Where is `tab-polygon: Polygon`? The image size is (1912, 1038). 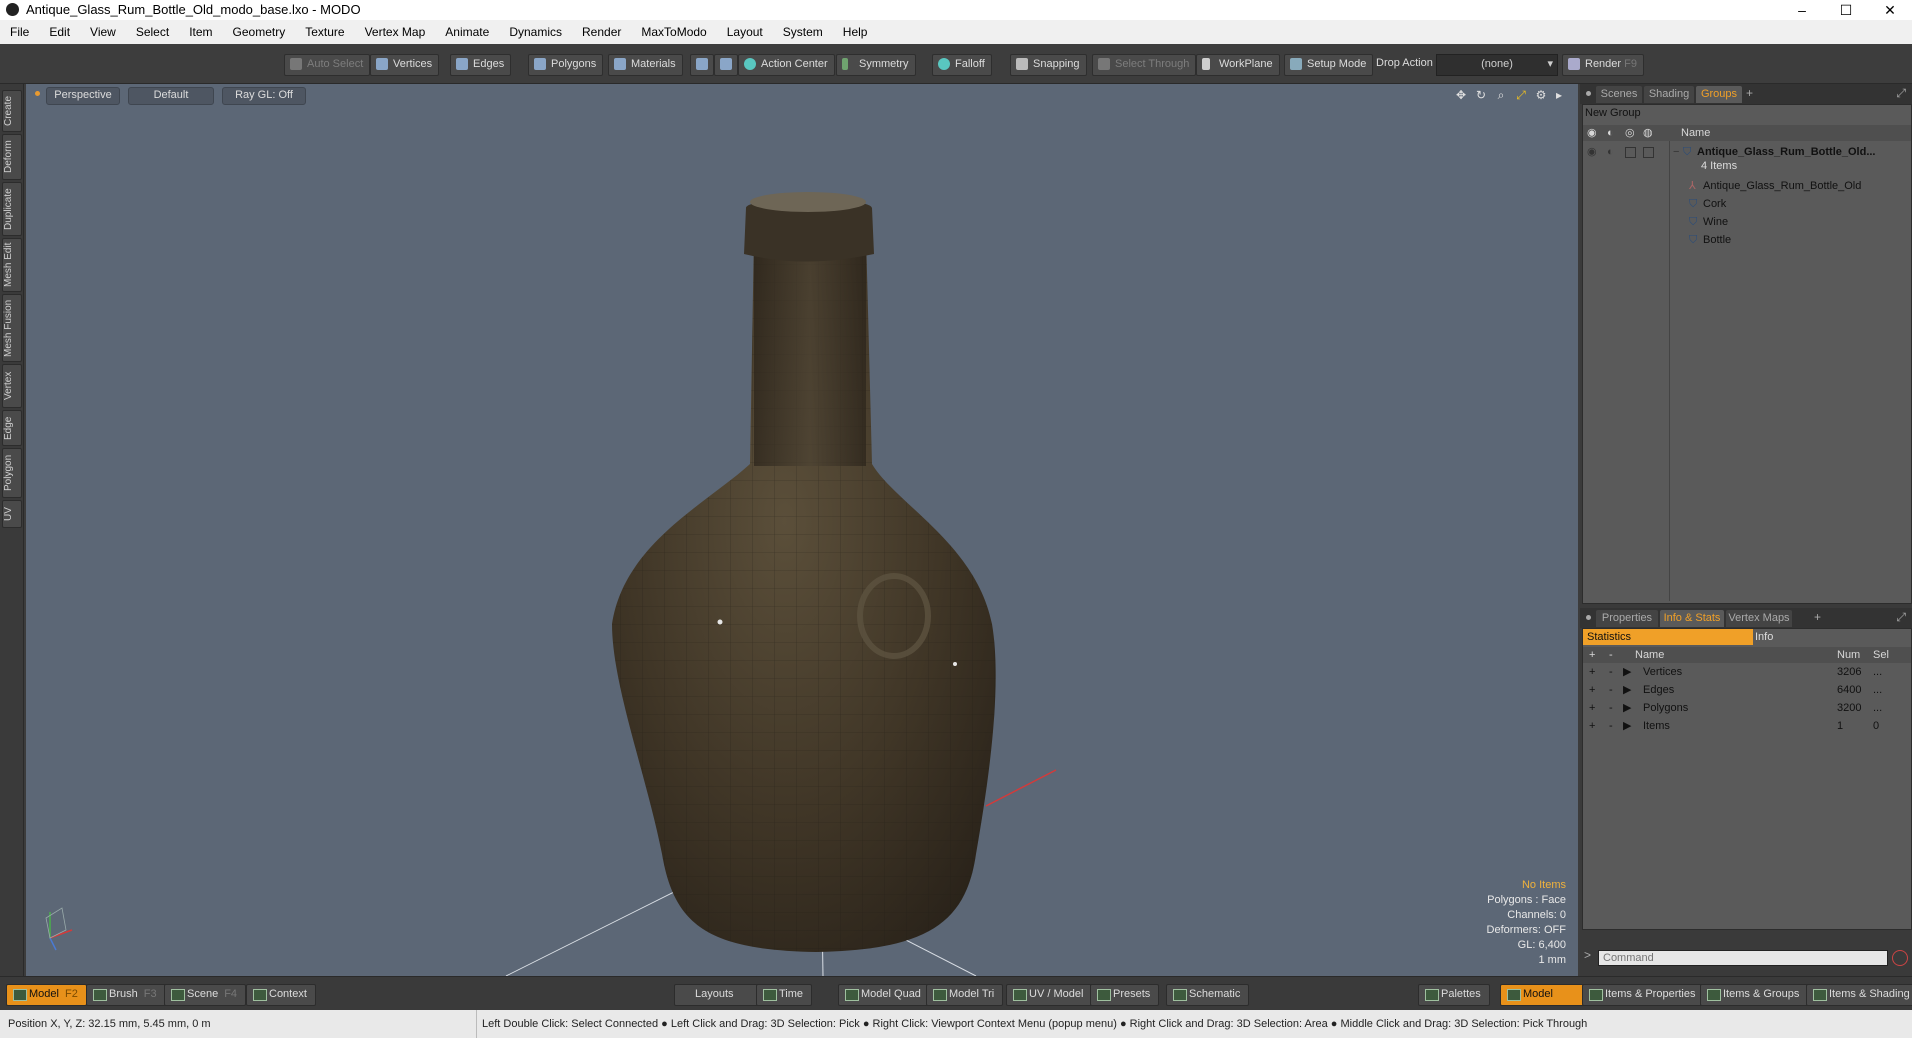 tab-polygon: Polygon is located at coordinates (12, 473).